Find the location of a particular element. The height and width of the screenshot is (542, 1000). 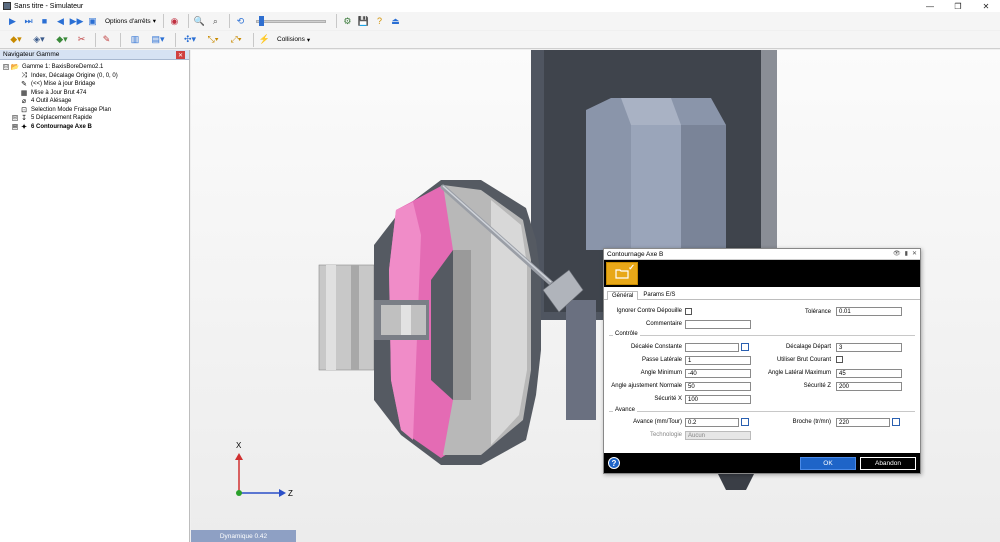

tree-item: ▦ Mise à Jour Brut 474 is located at coordinates (94, 93).